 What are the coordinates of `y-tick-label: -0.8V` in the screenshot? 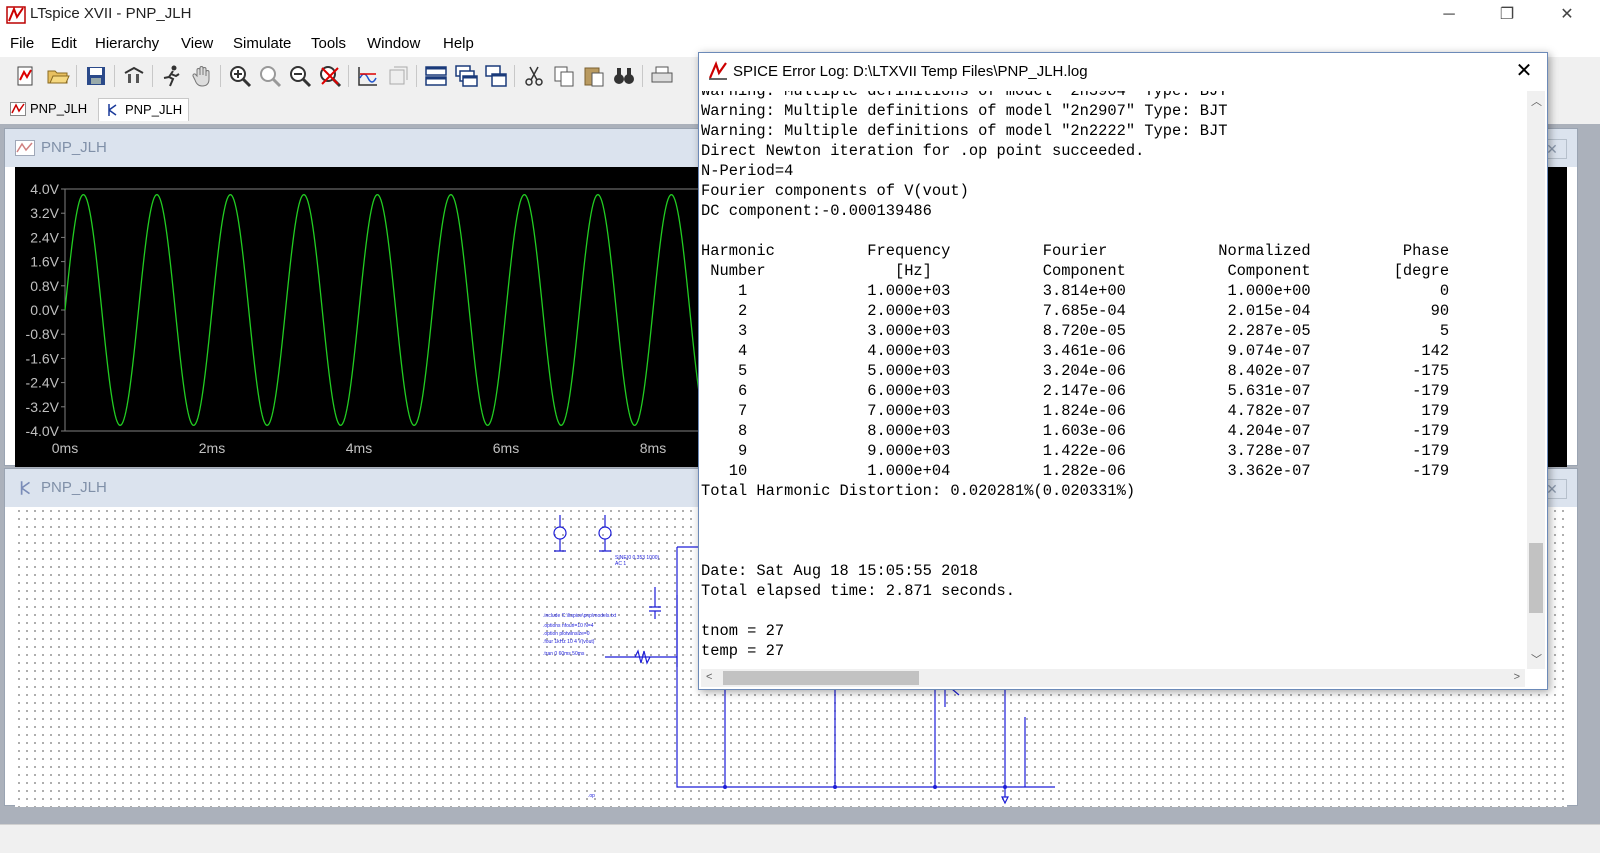 It's located at (43, 334).